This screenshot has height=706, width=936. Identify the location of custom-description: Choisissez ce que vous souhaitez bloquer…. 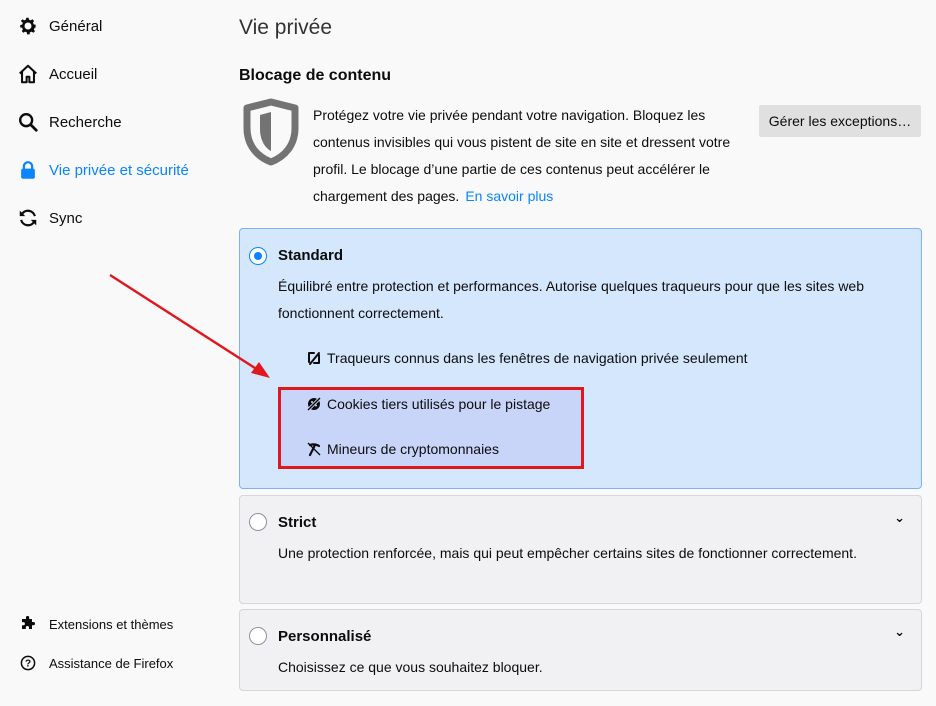
(410, 667).